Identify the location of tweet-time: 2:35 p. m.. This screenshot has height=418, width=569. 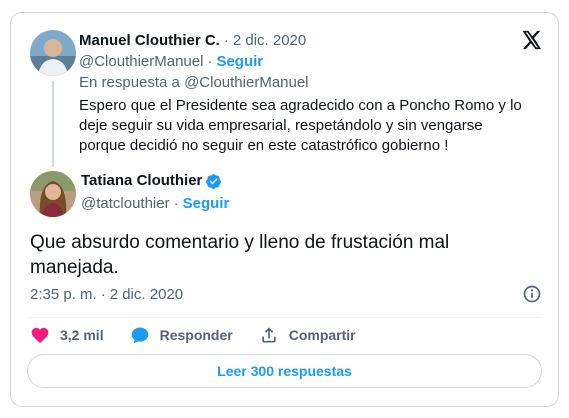
(63, 295).